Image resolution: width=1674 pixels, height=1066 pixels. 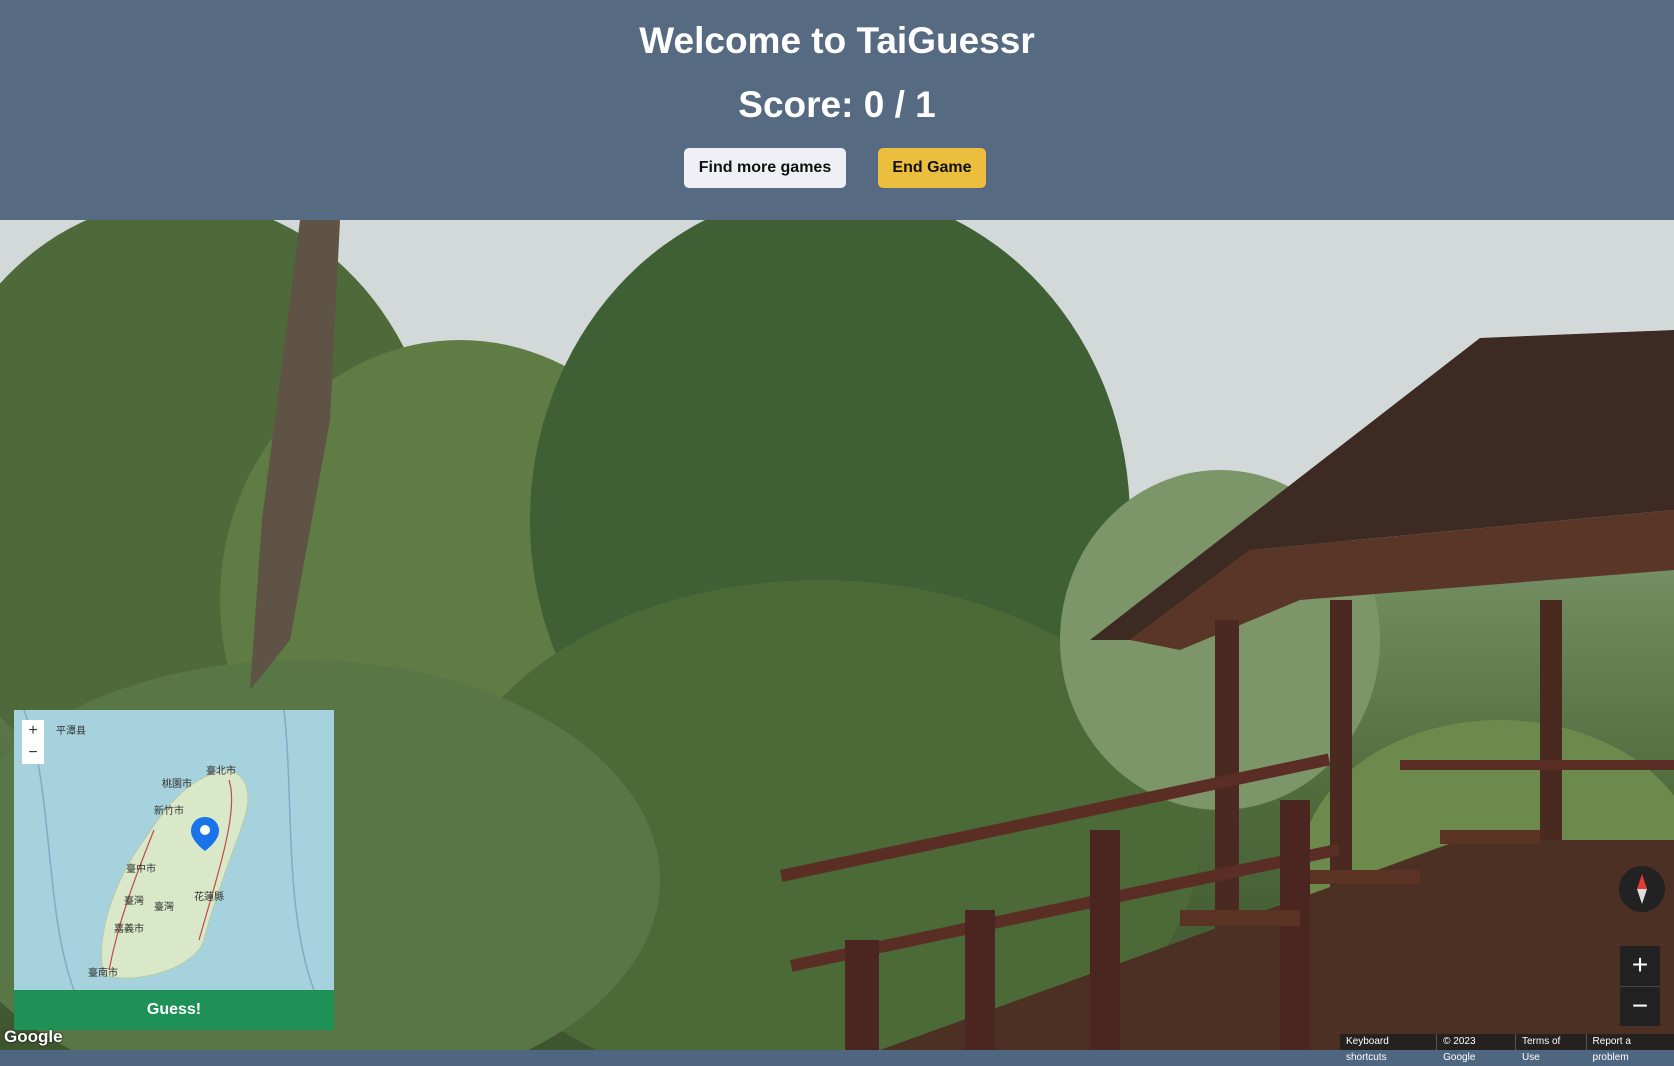 What do you see at coordinates (932, 168) in the screenshot?
I see `end-game-button: End Game` at bounding box center [932, 168].